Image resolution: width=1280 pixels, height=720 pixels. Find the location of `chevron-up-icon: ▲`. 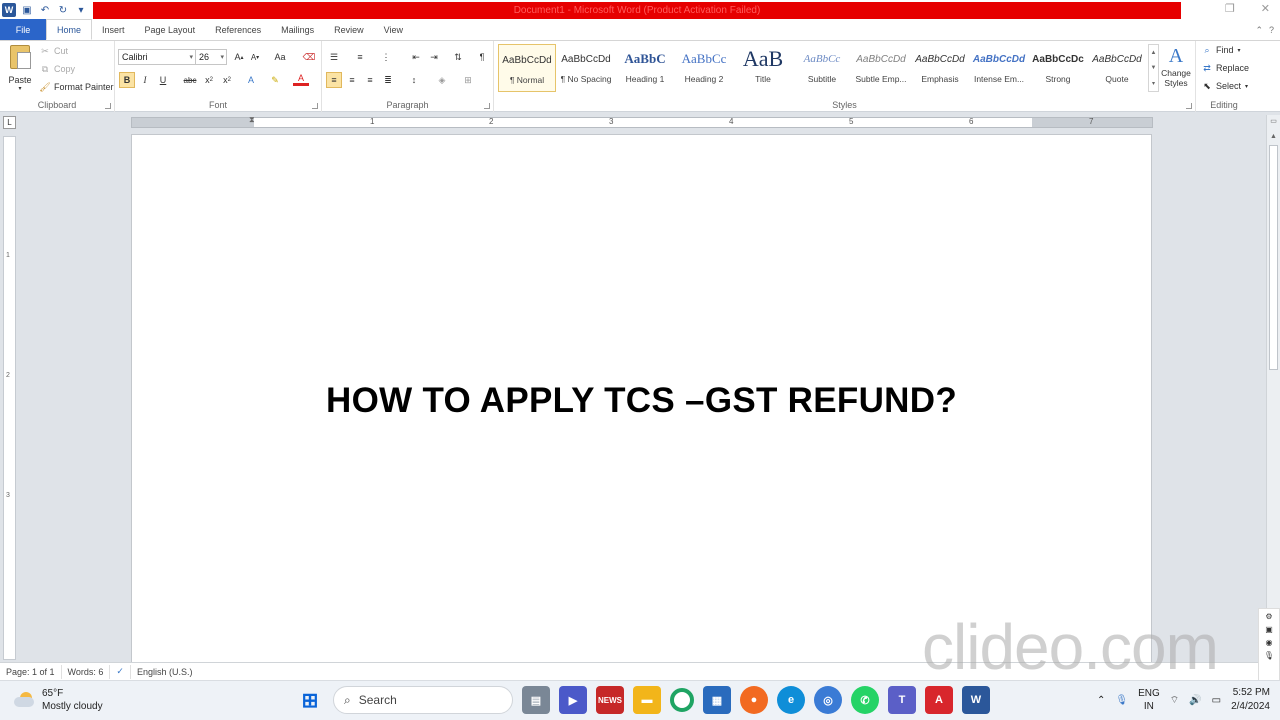

chevron-up-icon: ▲ is located at coordinates (1154, 53).